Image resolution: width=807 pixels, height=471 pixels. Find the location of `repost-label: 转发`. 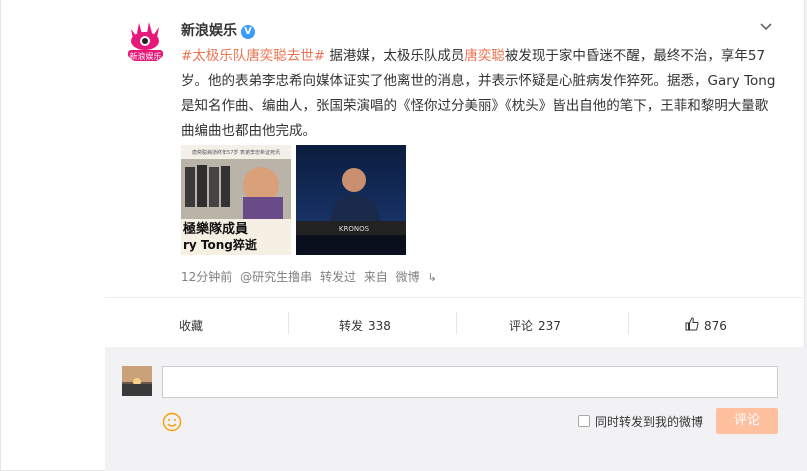

repost-label: 转发 is located at coordinates (351, 326).